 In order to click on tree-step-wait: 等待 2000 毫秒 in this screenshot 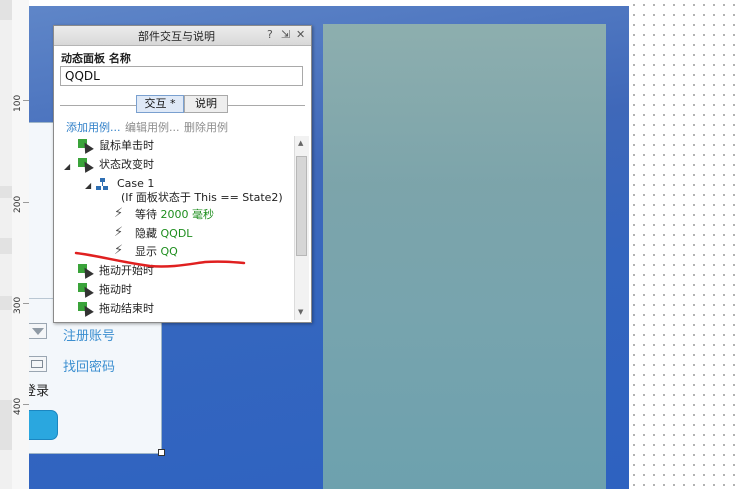, I will do `click(174, 215)`.